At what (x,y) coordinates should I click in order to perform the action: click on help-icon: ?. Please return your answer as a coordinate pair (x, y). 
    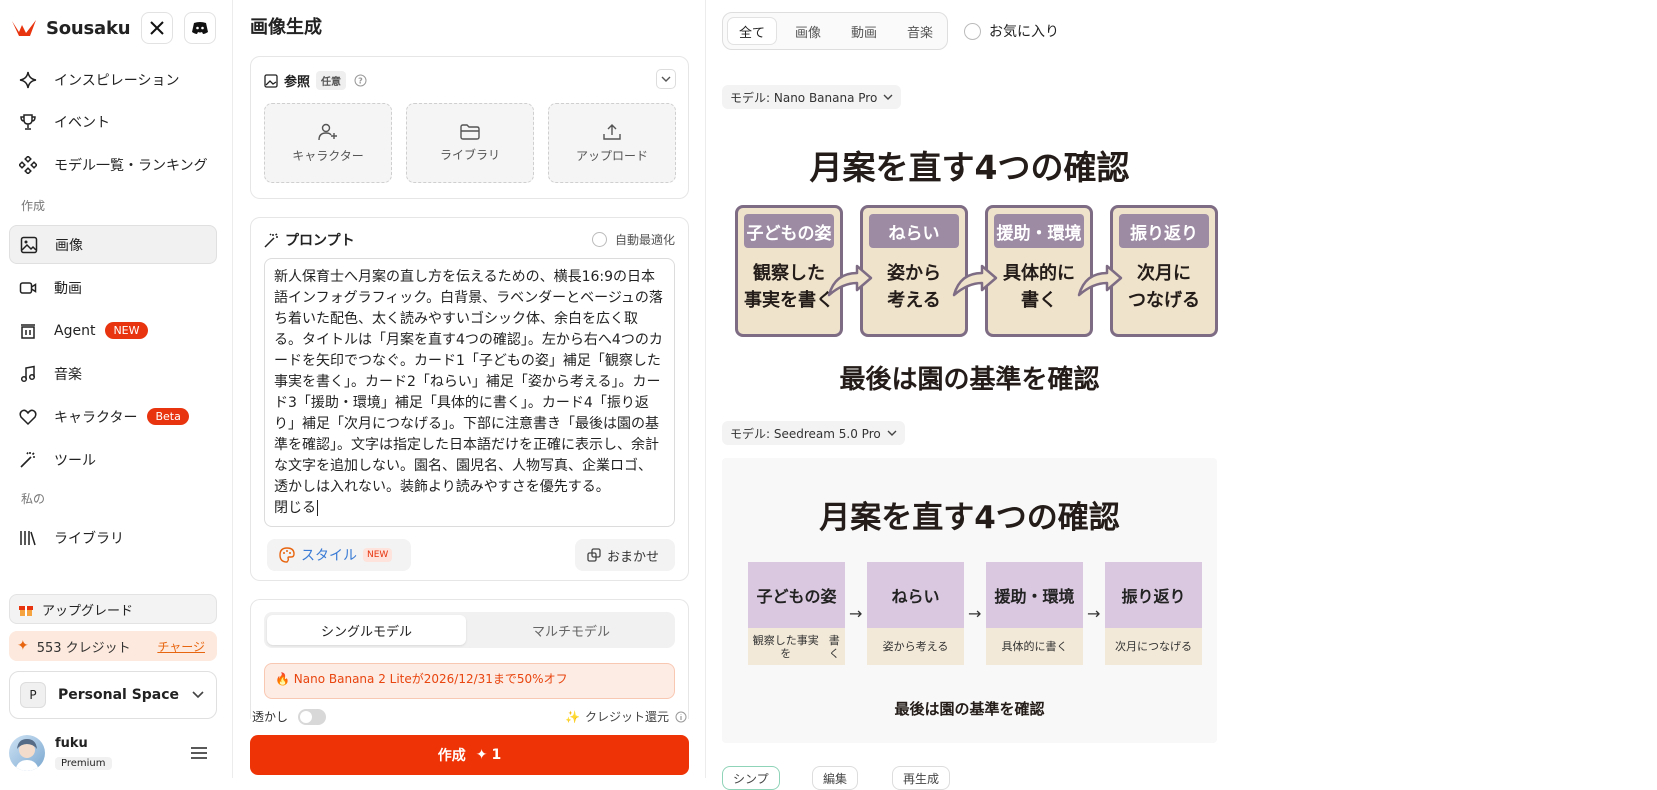
    Looking at the image, I should click on (360, 80).